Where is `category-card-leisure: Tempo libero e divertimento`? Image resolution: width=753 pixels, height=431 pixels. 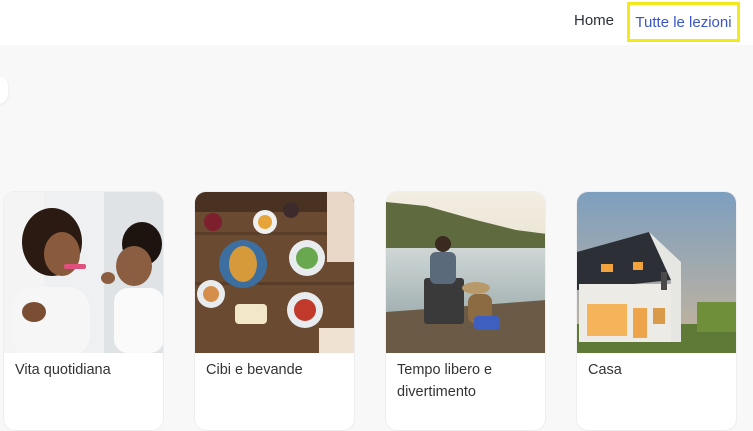
category-card-leisure: Tempo libero e divertimento is located at coordinates (465, 311).